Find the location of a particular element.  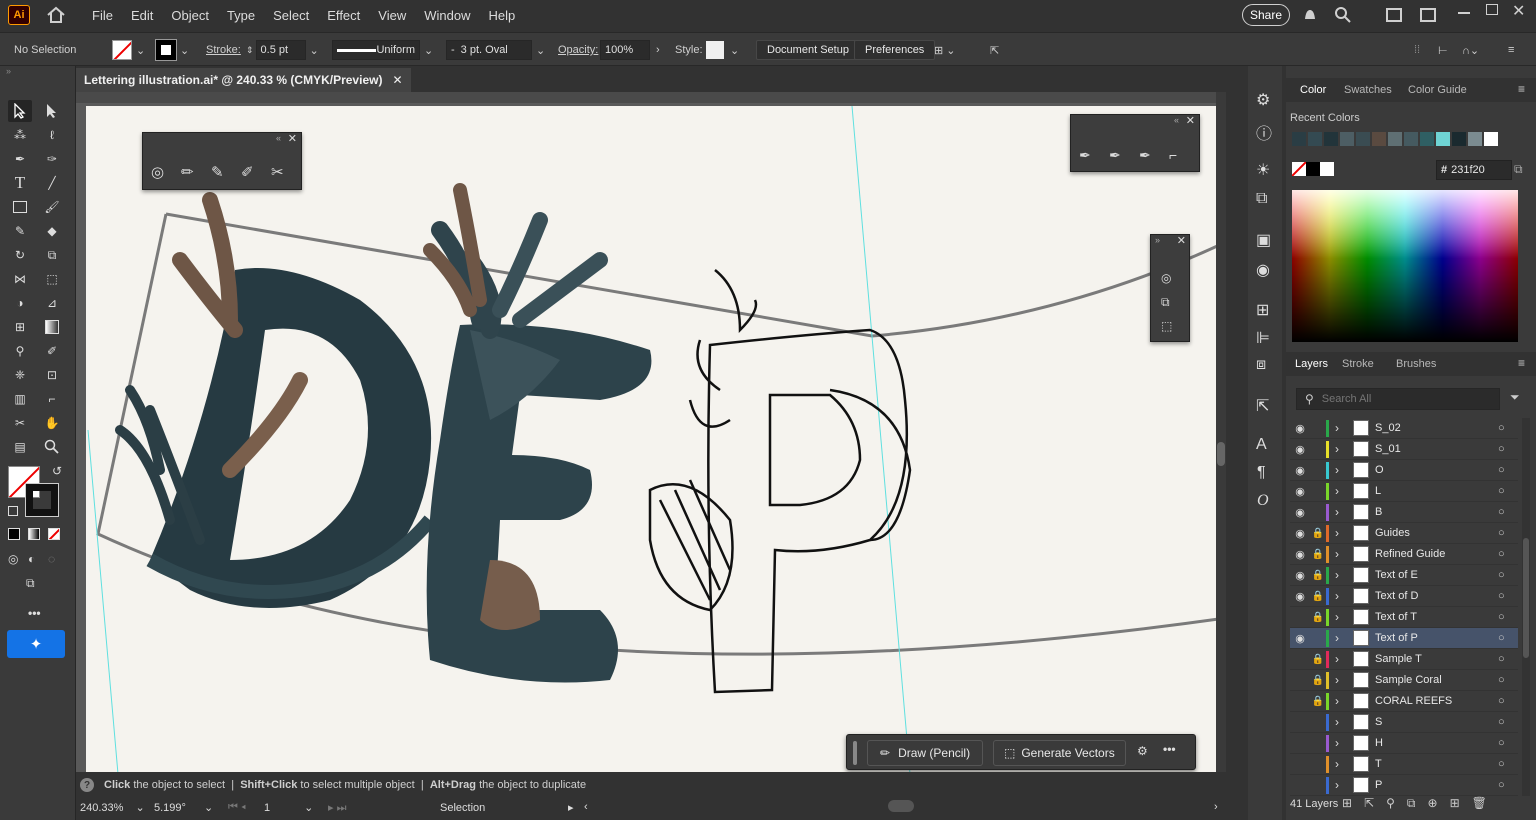

draw-behind-icon: ◐ is located at coordinates (31, 559).